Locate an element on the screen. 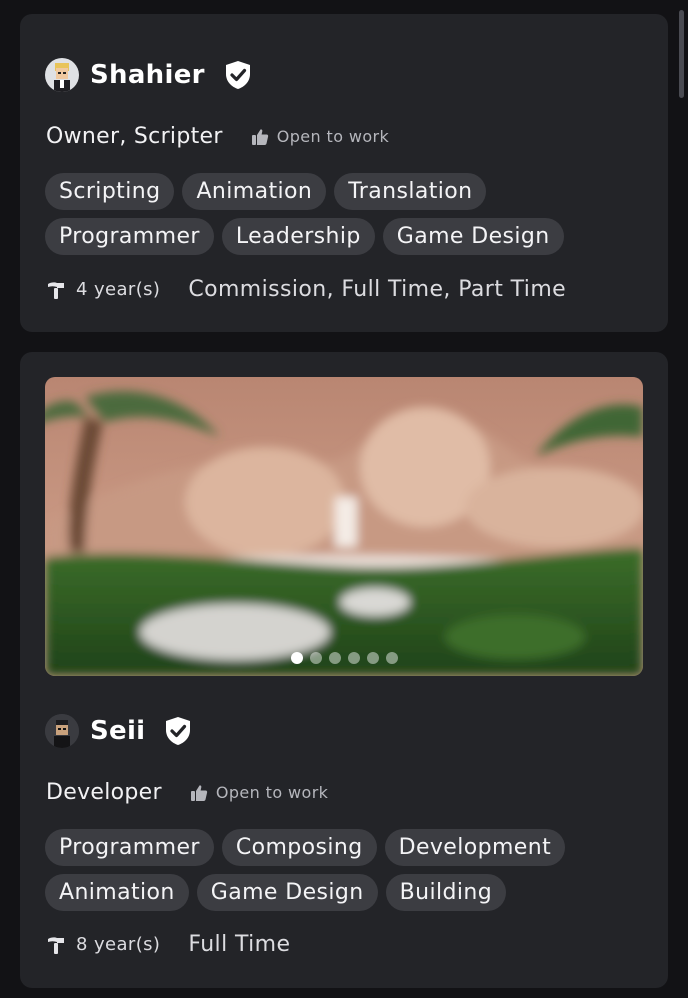  skill-tag: Building is located at coordinates (446, 892).